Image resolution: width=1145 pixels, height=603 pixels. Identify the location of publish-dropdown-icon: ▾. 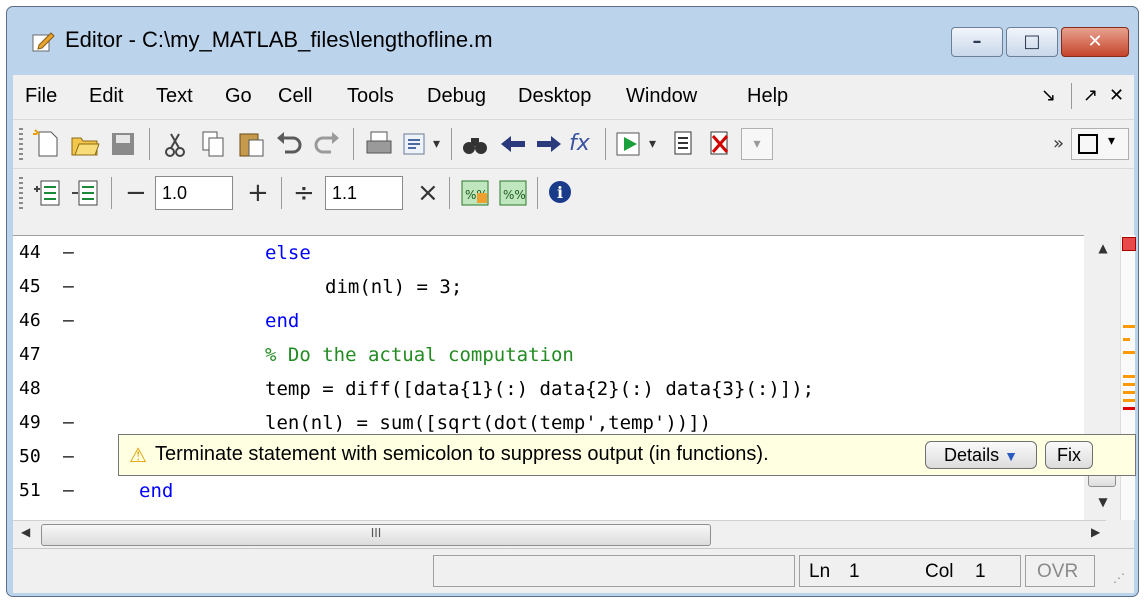
(436, 144).